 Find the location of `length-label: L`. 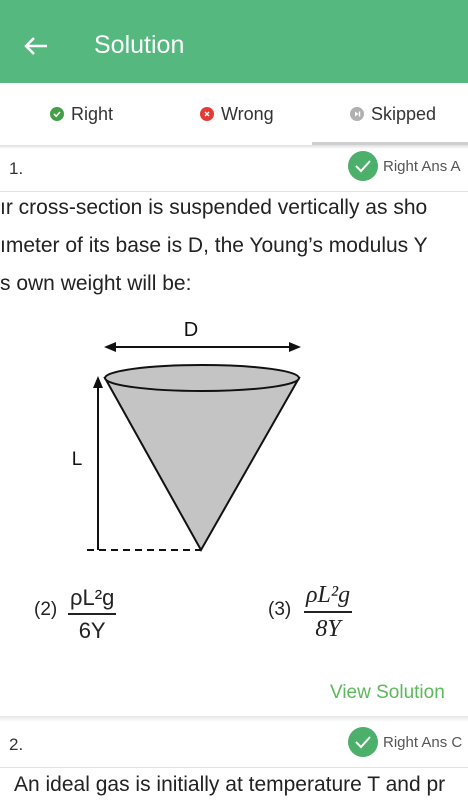

length-label: L is located at coordinates (77, 459).